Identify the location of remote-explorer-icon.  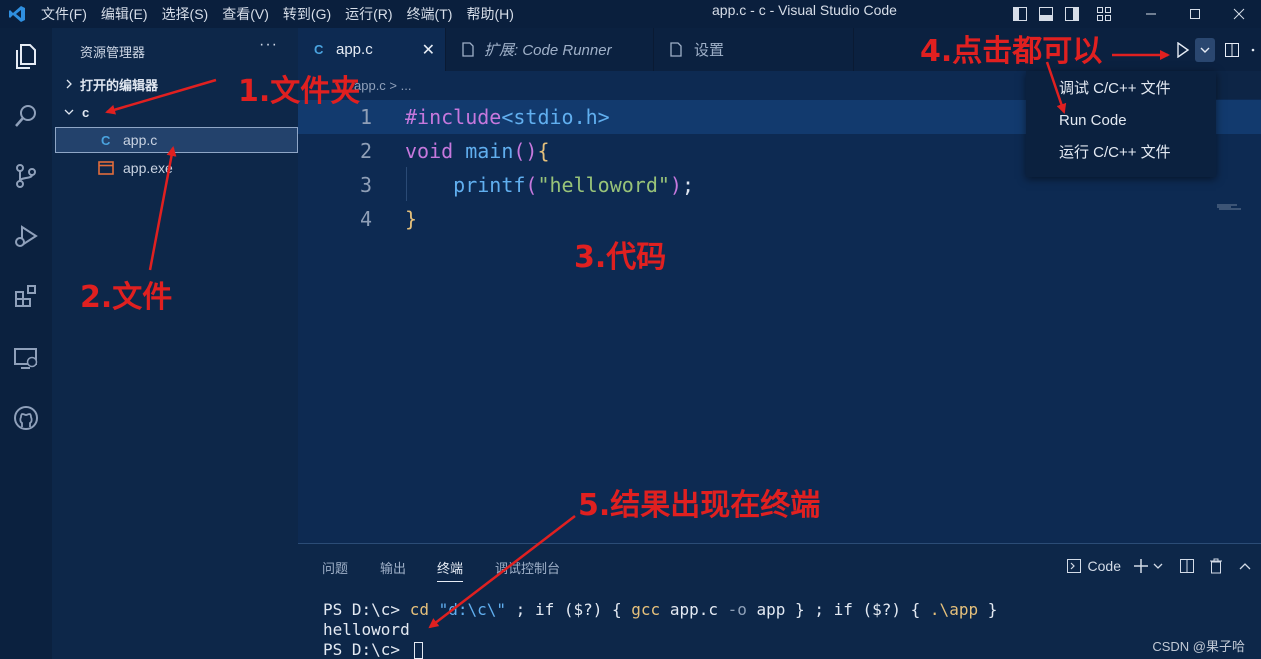
(26, 358).